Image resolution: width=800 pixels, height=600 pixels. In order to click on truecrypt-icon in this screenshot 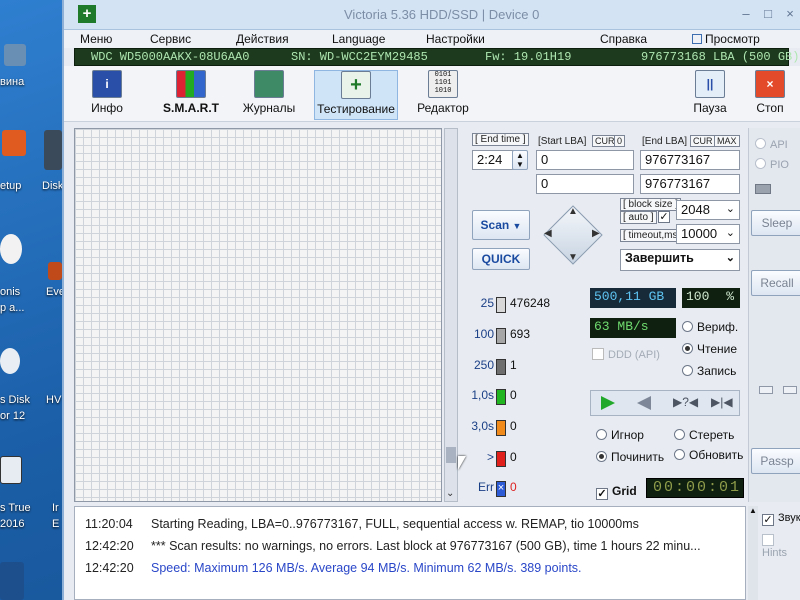, I will do `click(11, 470)`.